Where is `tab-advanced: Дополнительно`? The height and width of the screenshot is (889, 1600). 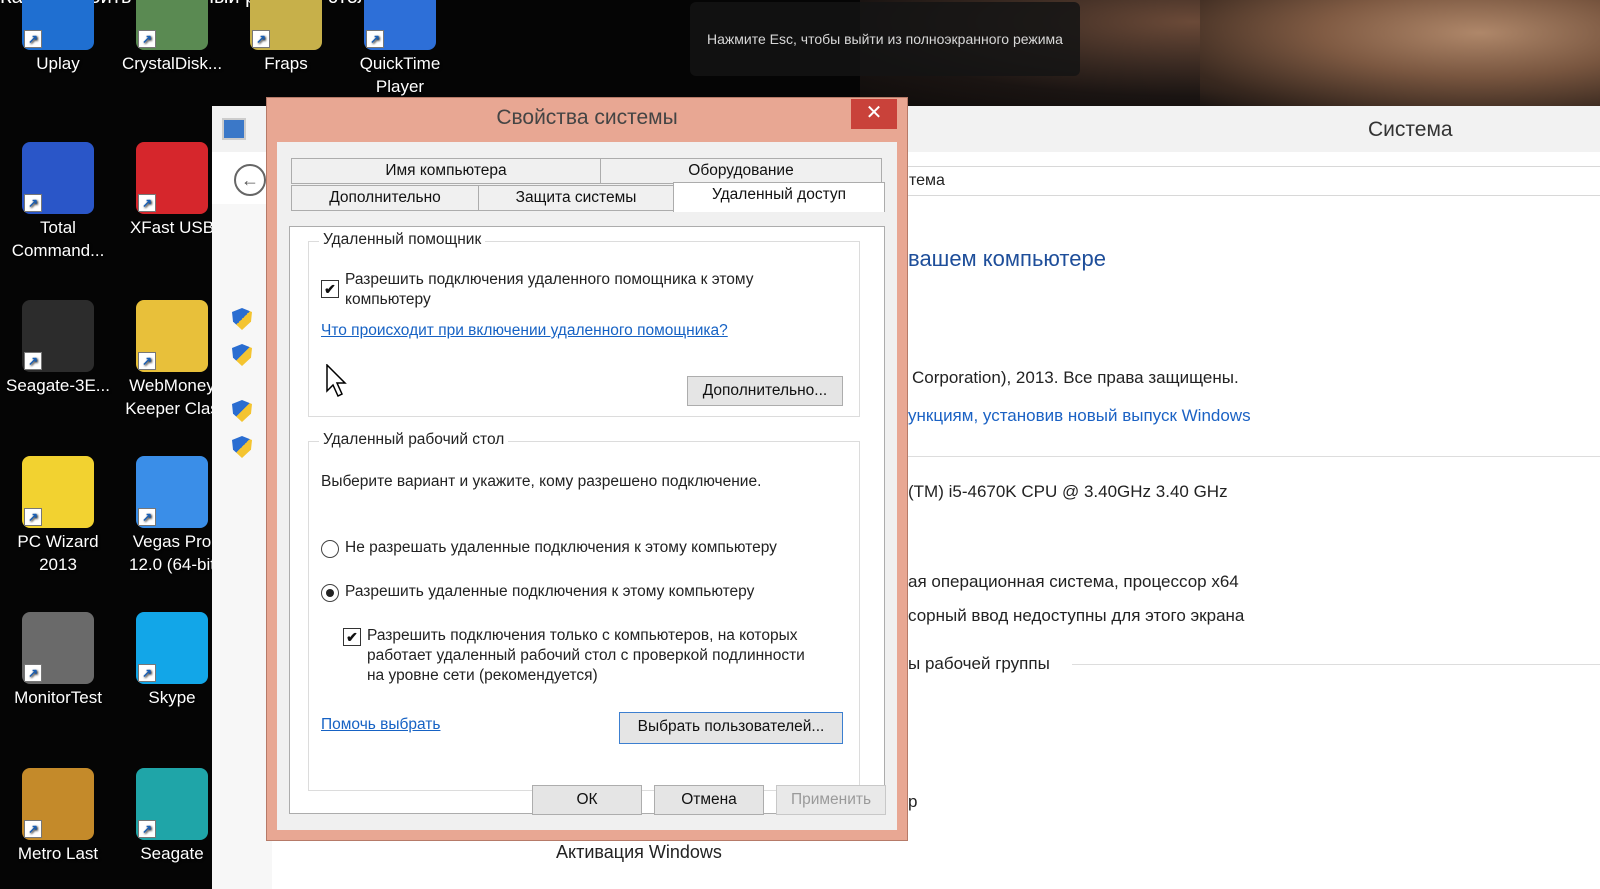
tab-advanced: Дополнительно is located at coordinates (385, 198).